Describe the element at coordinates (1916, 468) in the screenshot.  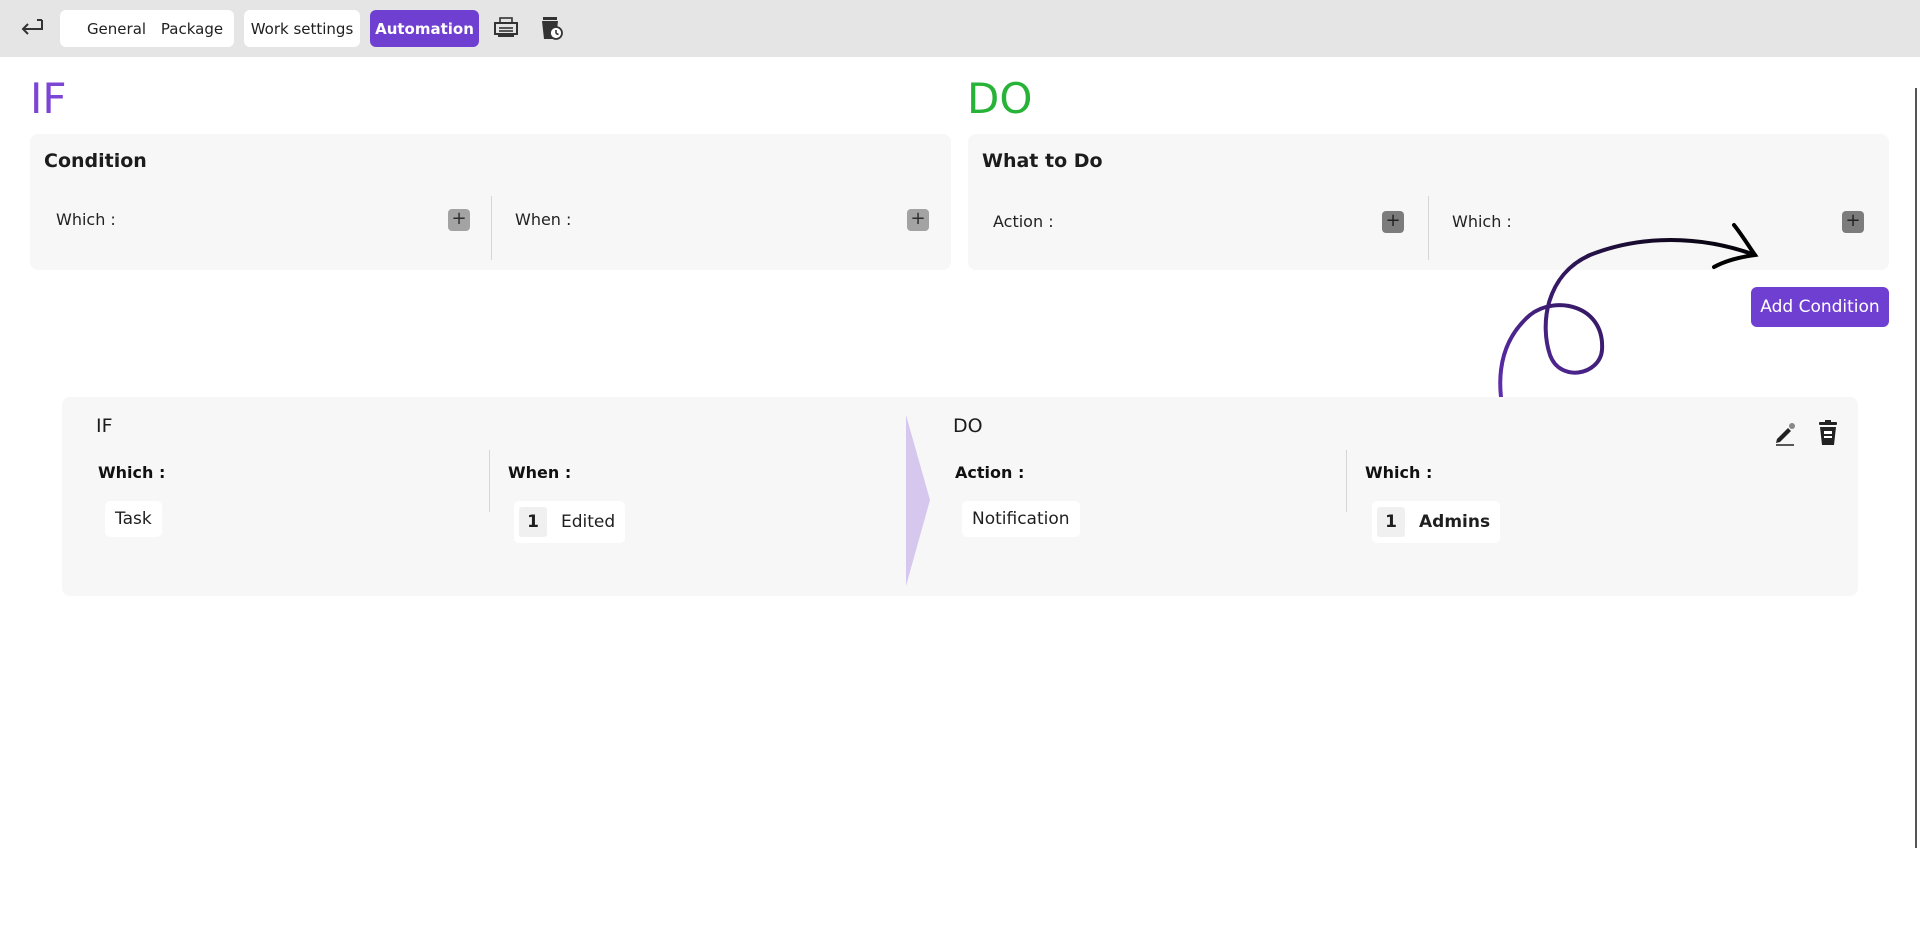
I see `vertical-scrollbar` at that location.